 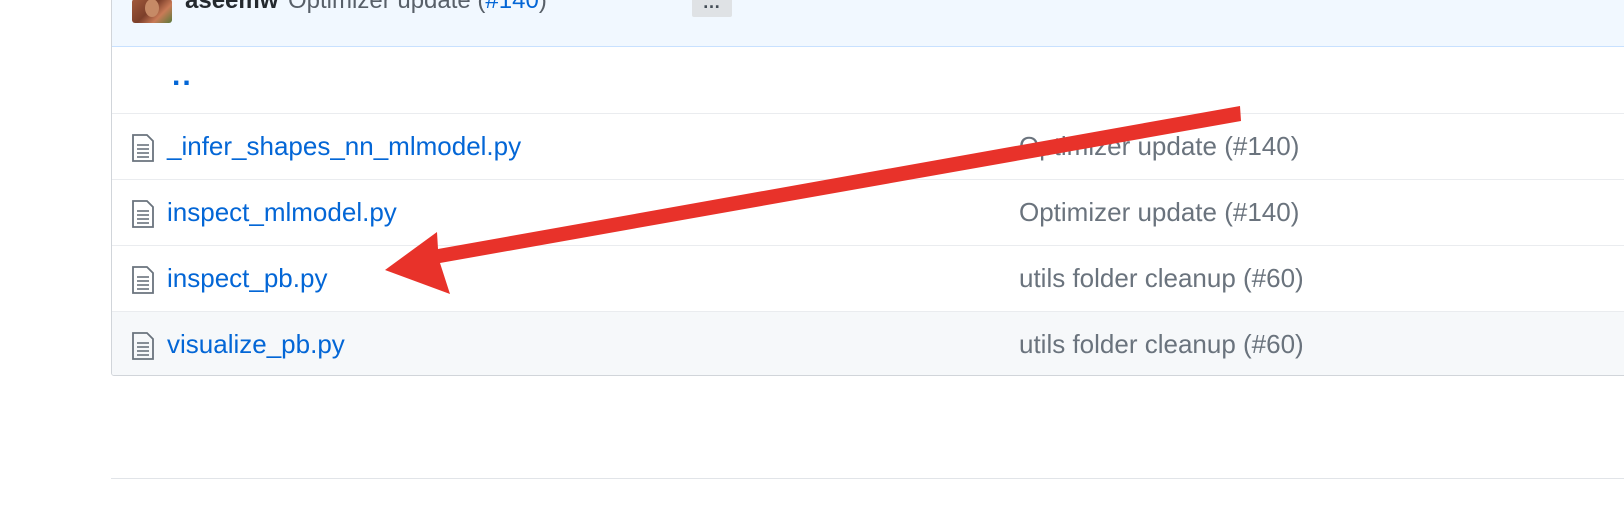 What do you see at coordinates (231, 8) in the screenshot?
I see `commit-author: aseemw` at bounding box center [231, 8].